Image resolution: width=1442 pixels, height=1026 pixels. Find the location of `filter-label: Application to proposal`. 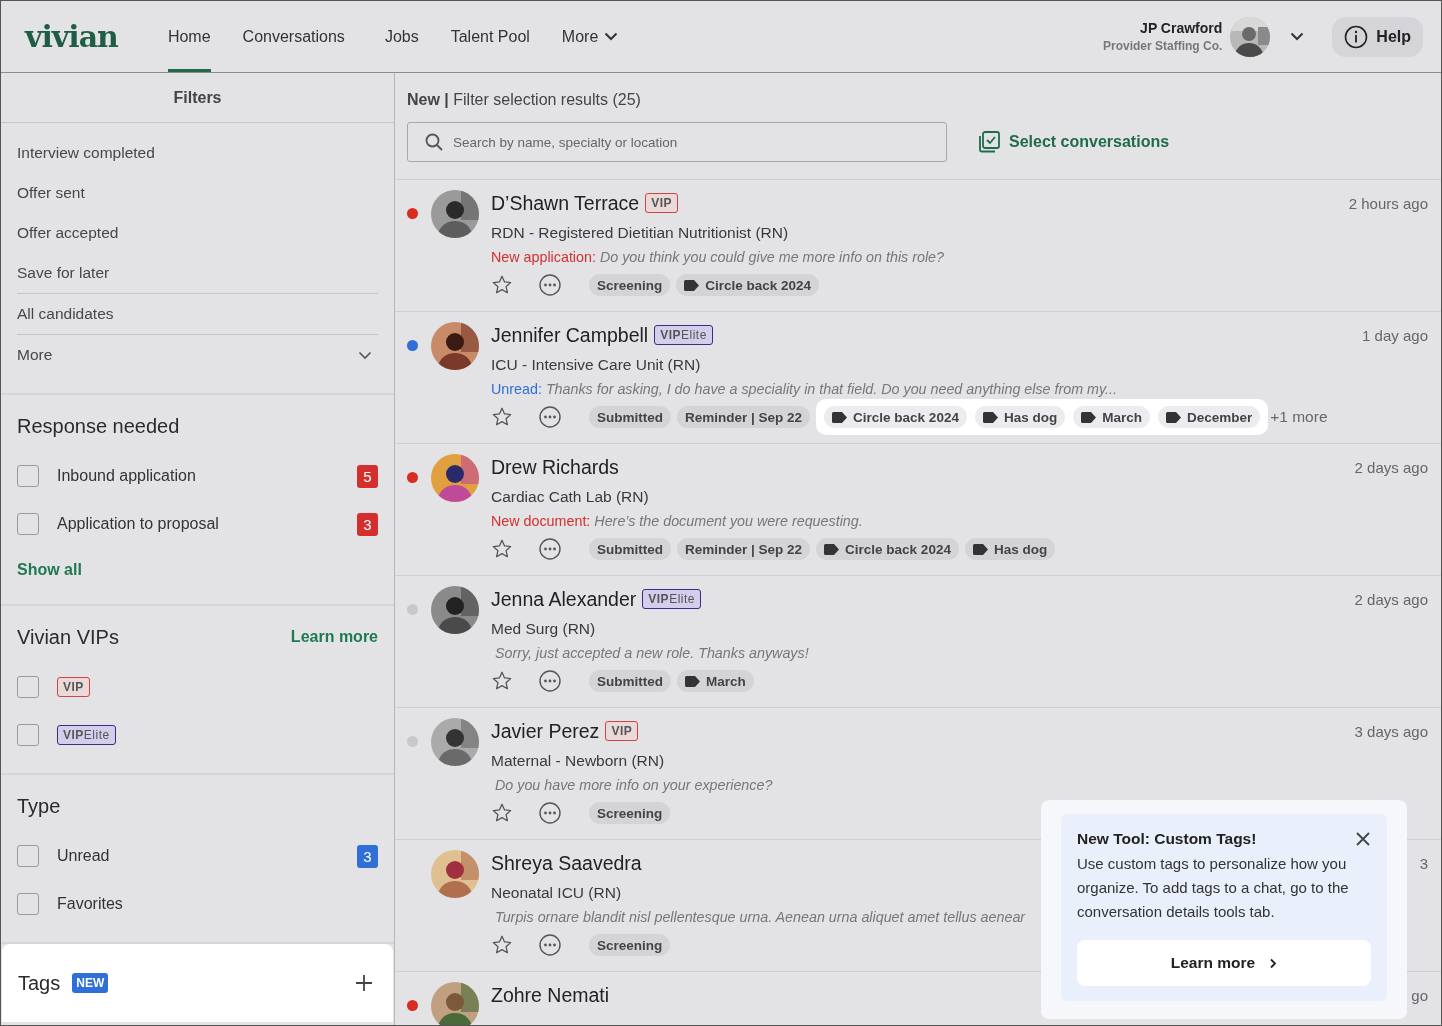

filter-label: Application to proposal is located at coordinates (138, 524).